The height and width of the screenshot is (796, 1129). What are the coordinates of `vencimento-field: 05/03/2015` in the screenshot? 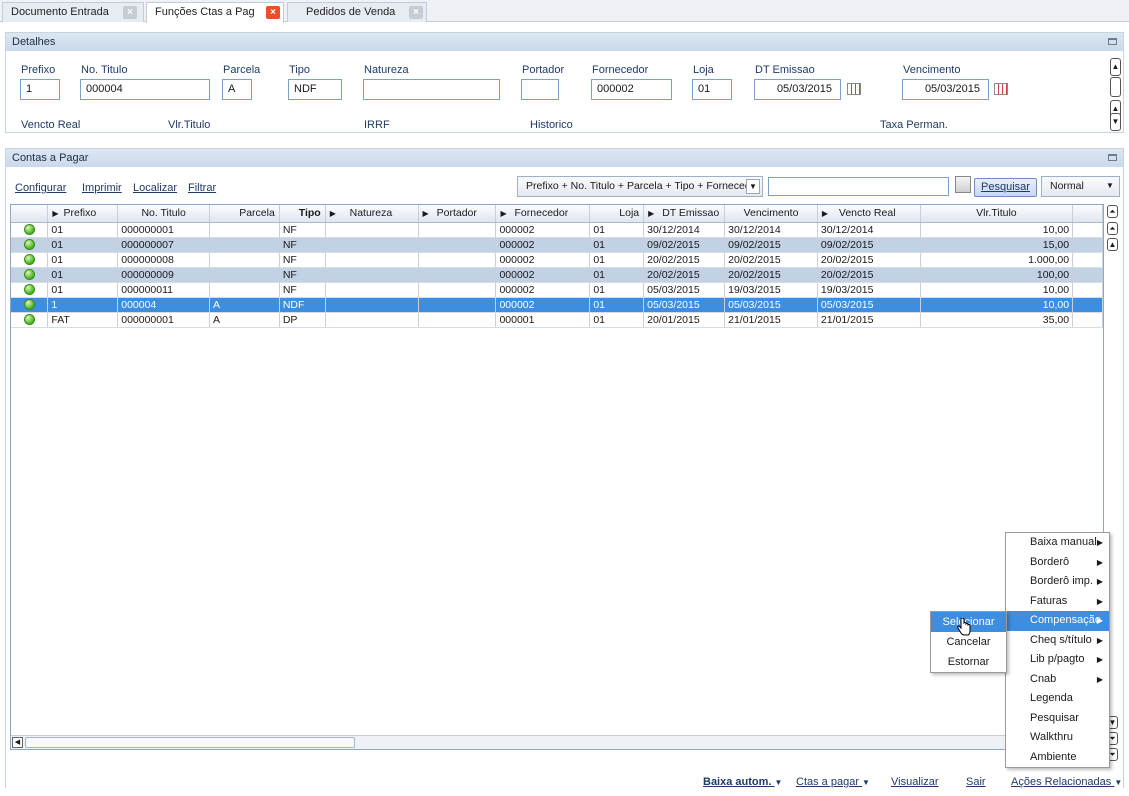 It's located at (945, 89).